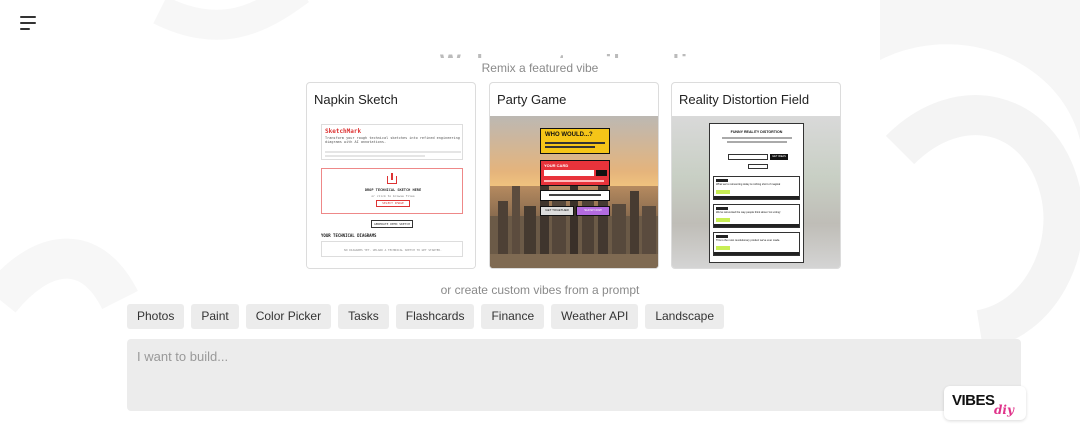 Image resolution: width=1080 pixels, height=435 pixels. What do you see at coordinates (532, 99) in the screenshot?
I see `card-title: Party Game` at bounding box center [532, 99].